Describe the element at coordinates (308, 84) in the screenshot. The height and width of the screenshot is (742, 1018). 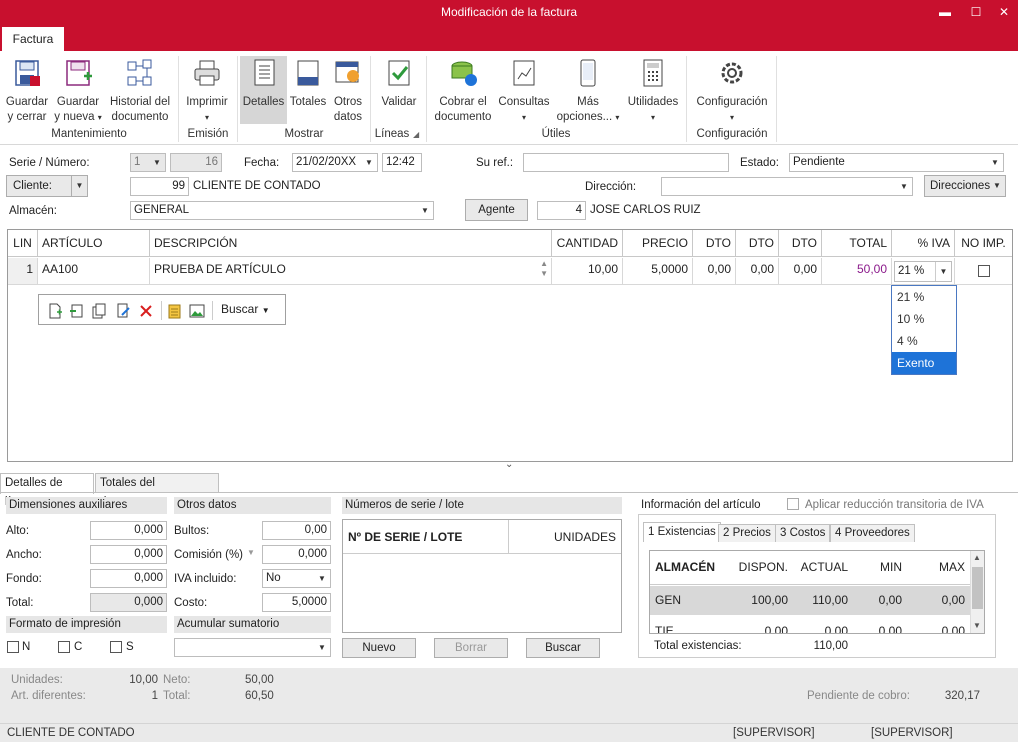
I see `totals-button: Totales` at that location.